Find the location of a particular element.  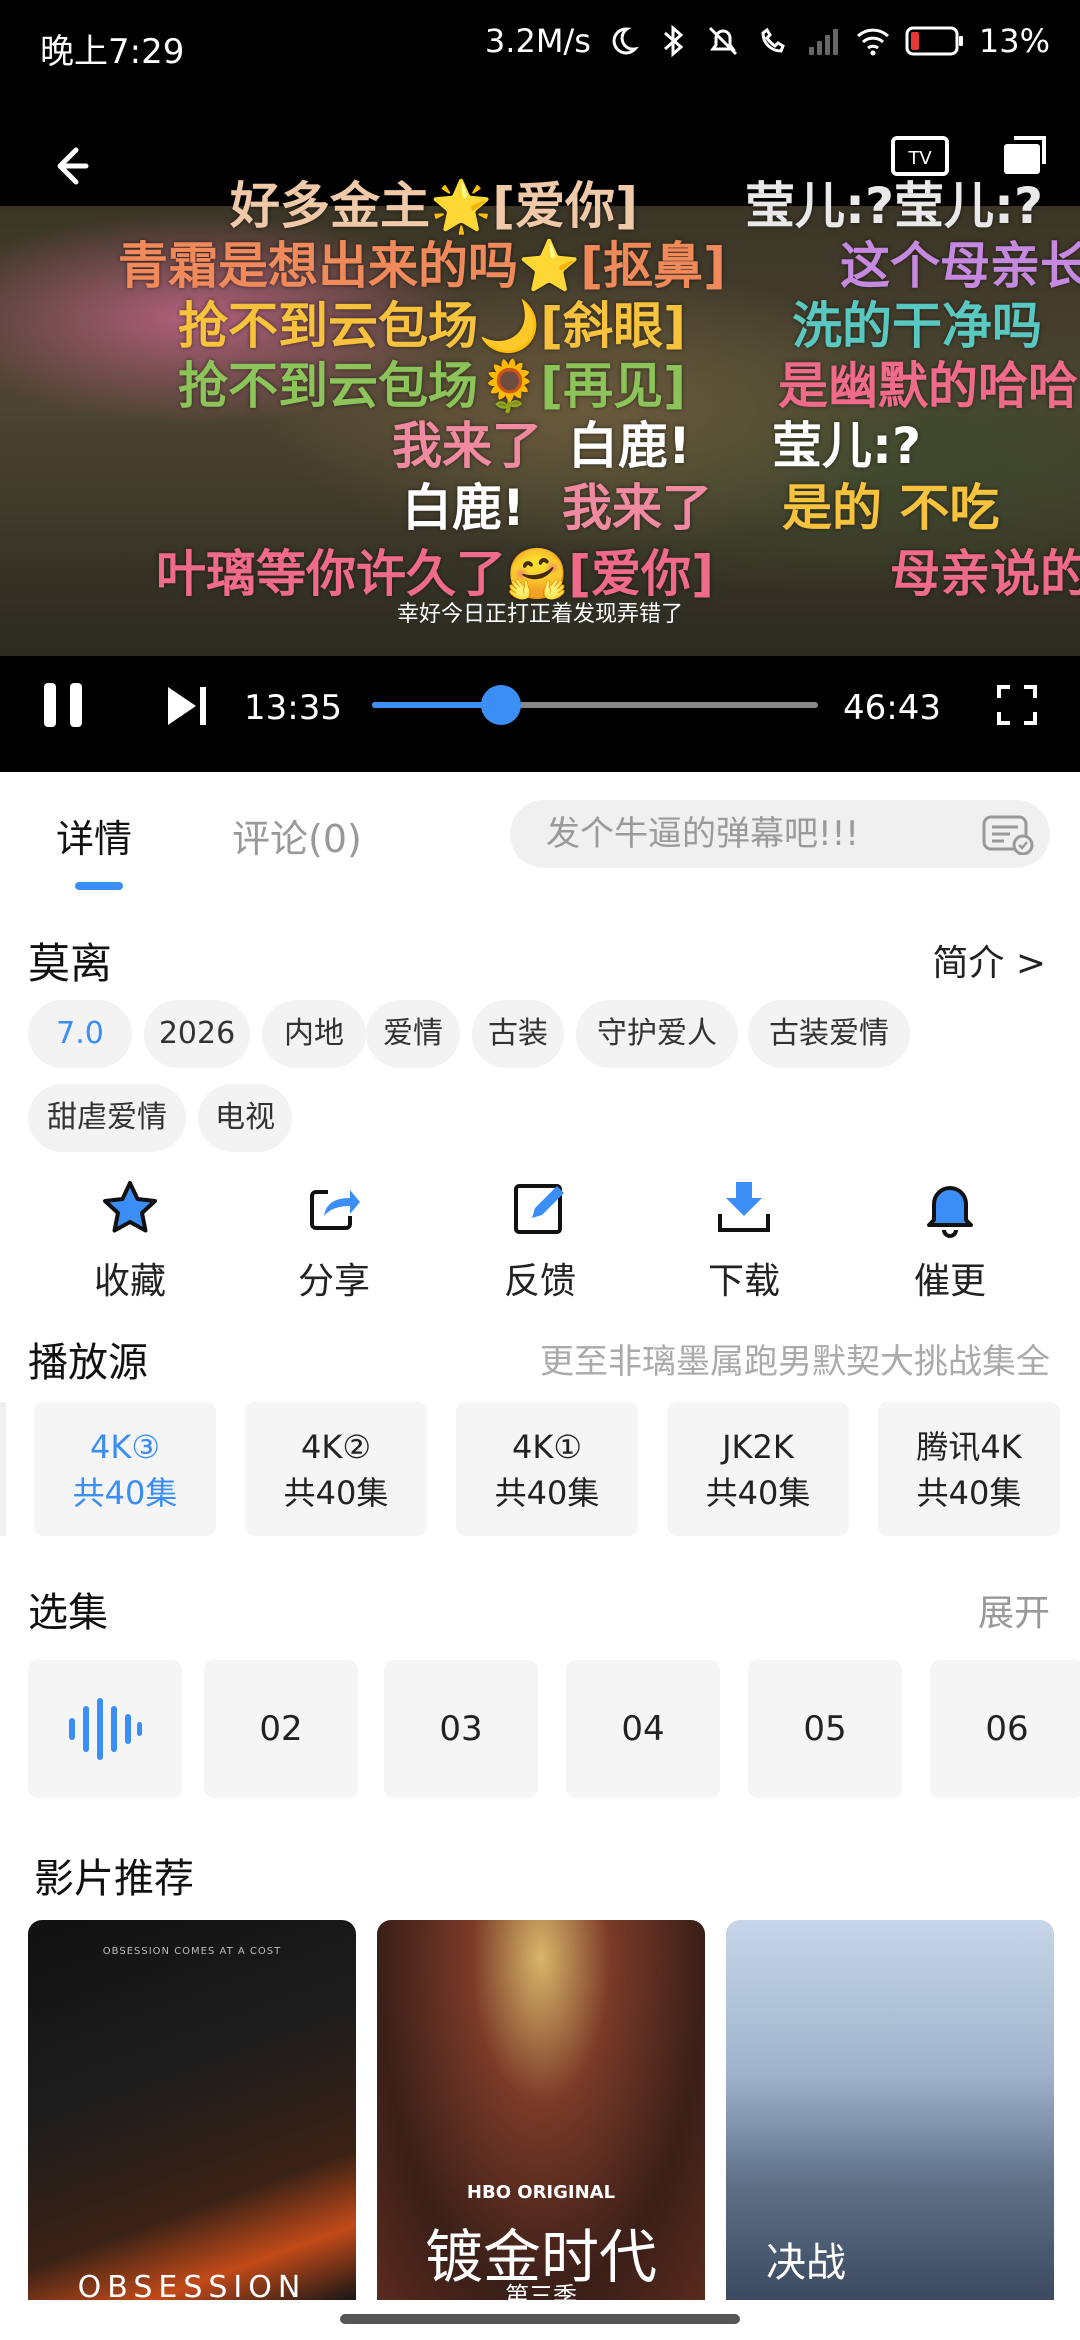

tag: 电视 is located at coordinates (245, 1118).